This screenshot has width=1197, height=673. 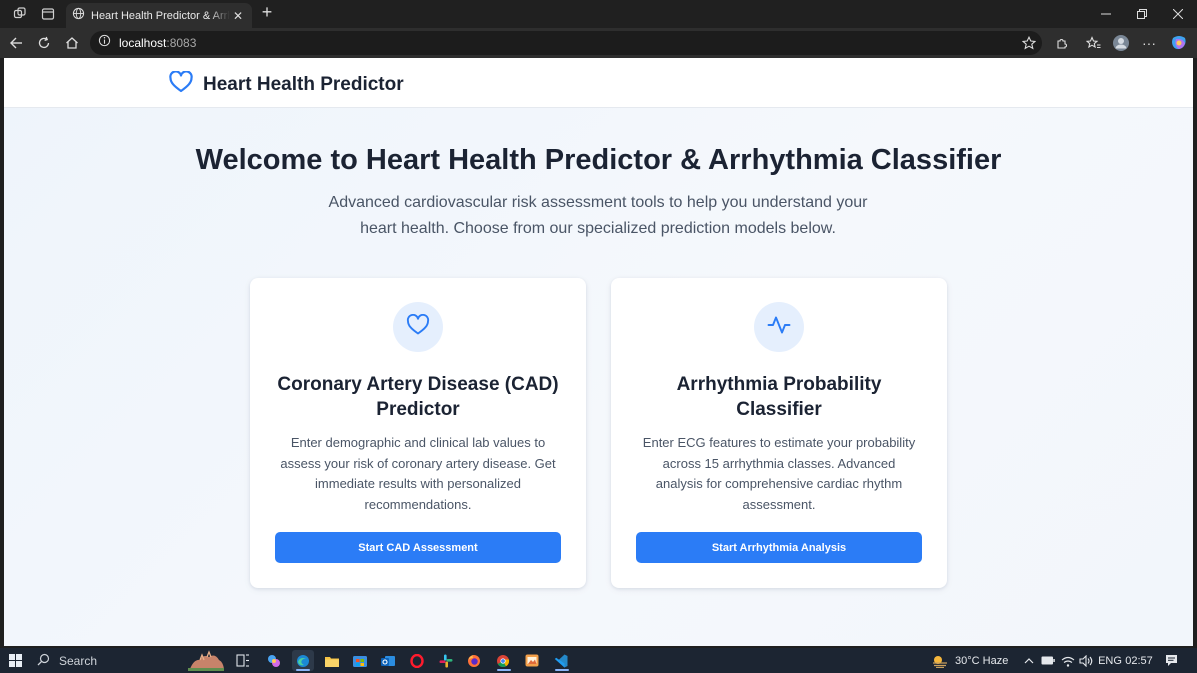 What do you see at coordinates (417, 660) in the screenshot?
I see `opera-icon` at bounding box center [417, 660].